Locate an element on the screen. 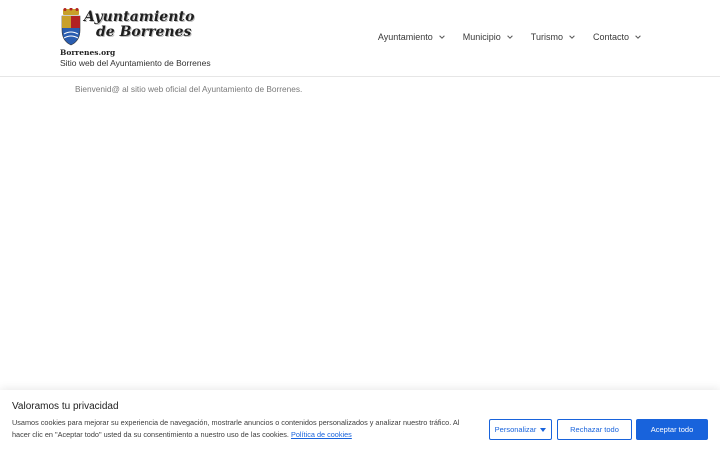  nav-item-label: Turismo is located at coordinates (546, 37).